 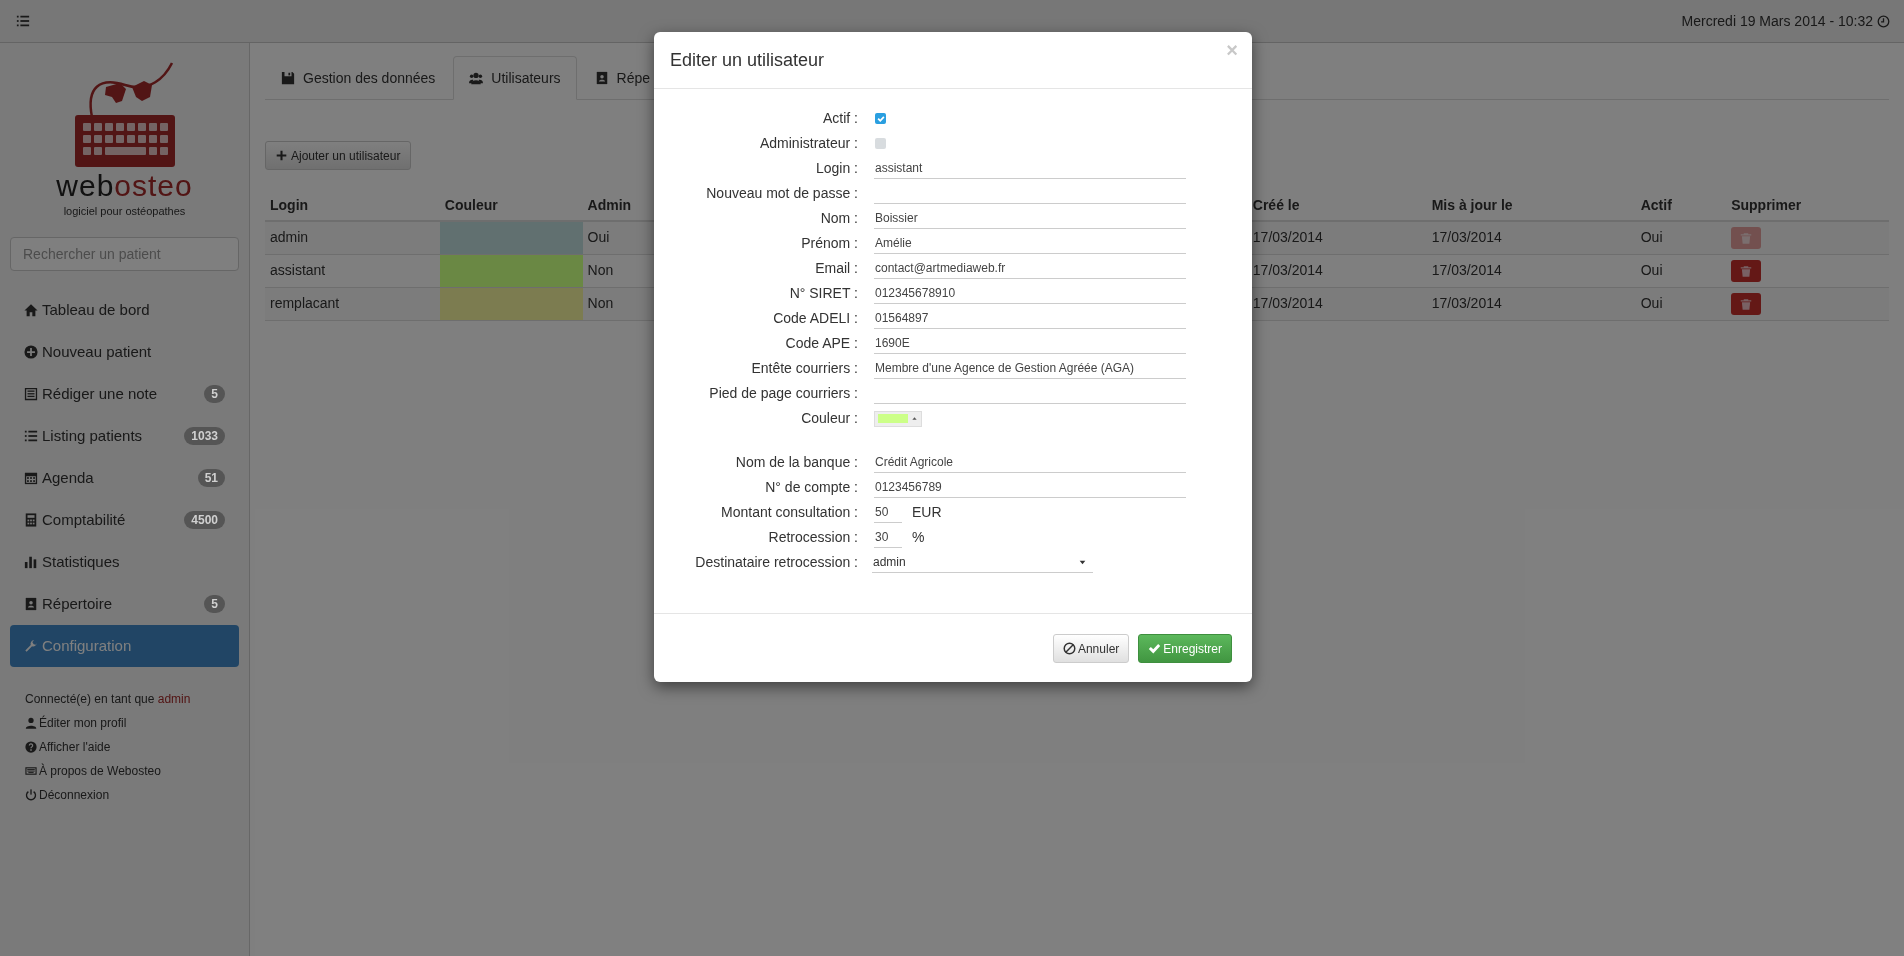 What do you see at coordinates (1472, 204) in the screenshot?
I see `column-header: Mis à jour le` at bounding box center [1472, 204].